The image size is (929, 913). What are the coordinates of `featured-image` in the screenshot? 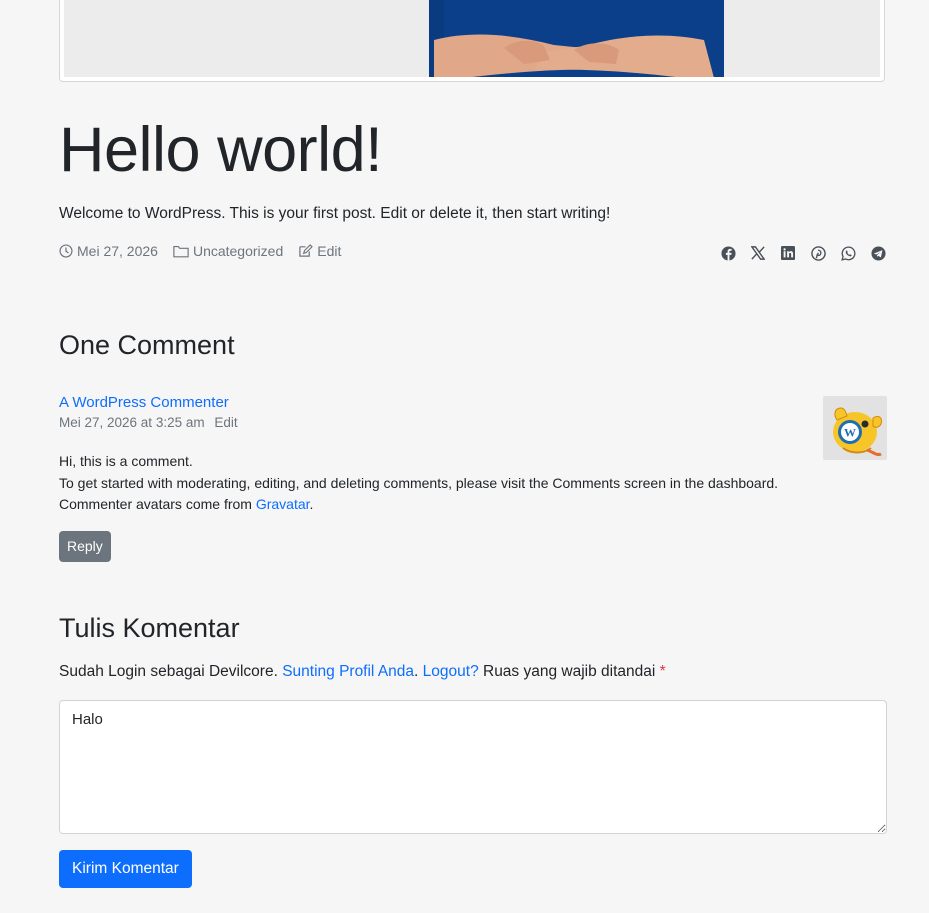 It's located at (472, 41).